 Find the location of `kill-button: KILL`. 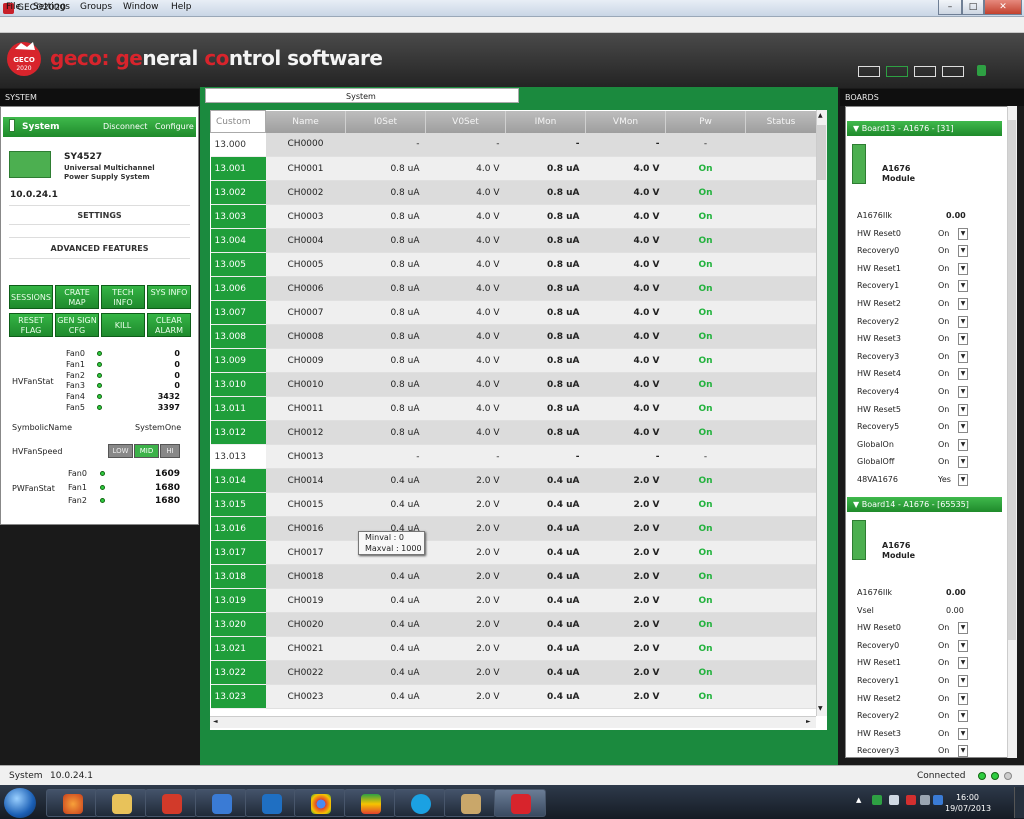

kill-button: KILL is located at coordinates (123, 325).